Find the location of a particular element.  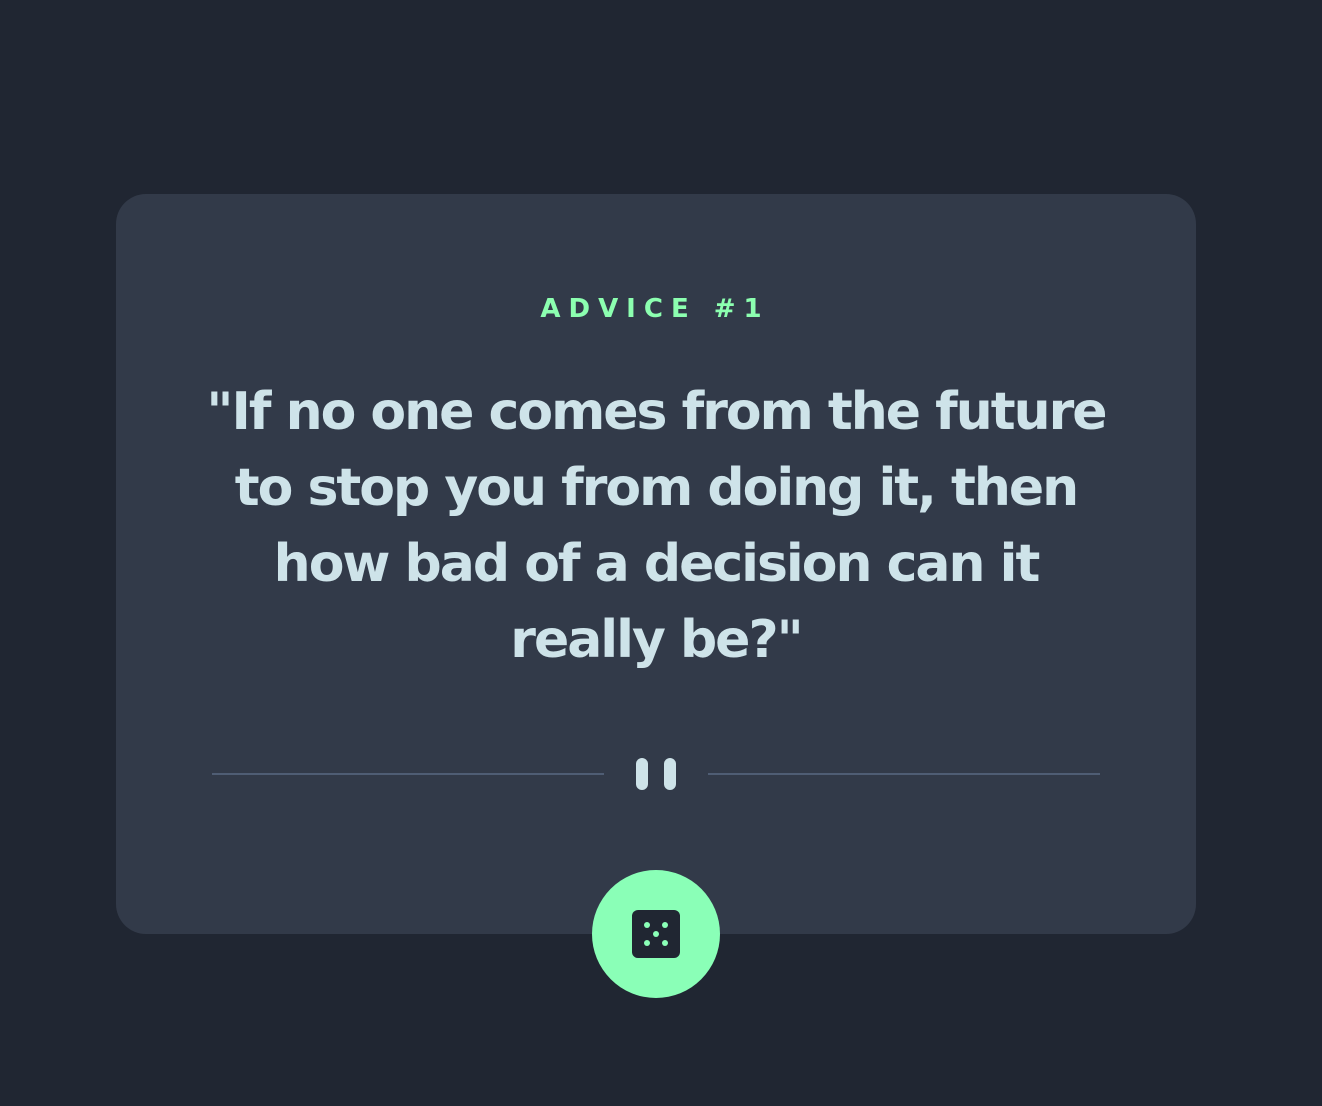

pause-bar-right is located at coordinates (670, 774).